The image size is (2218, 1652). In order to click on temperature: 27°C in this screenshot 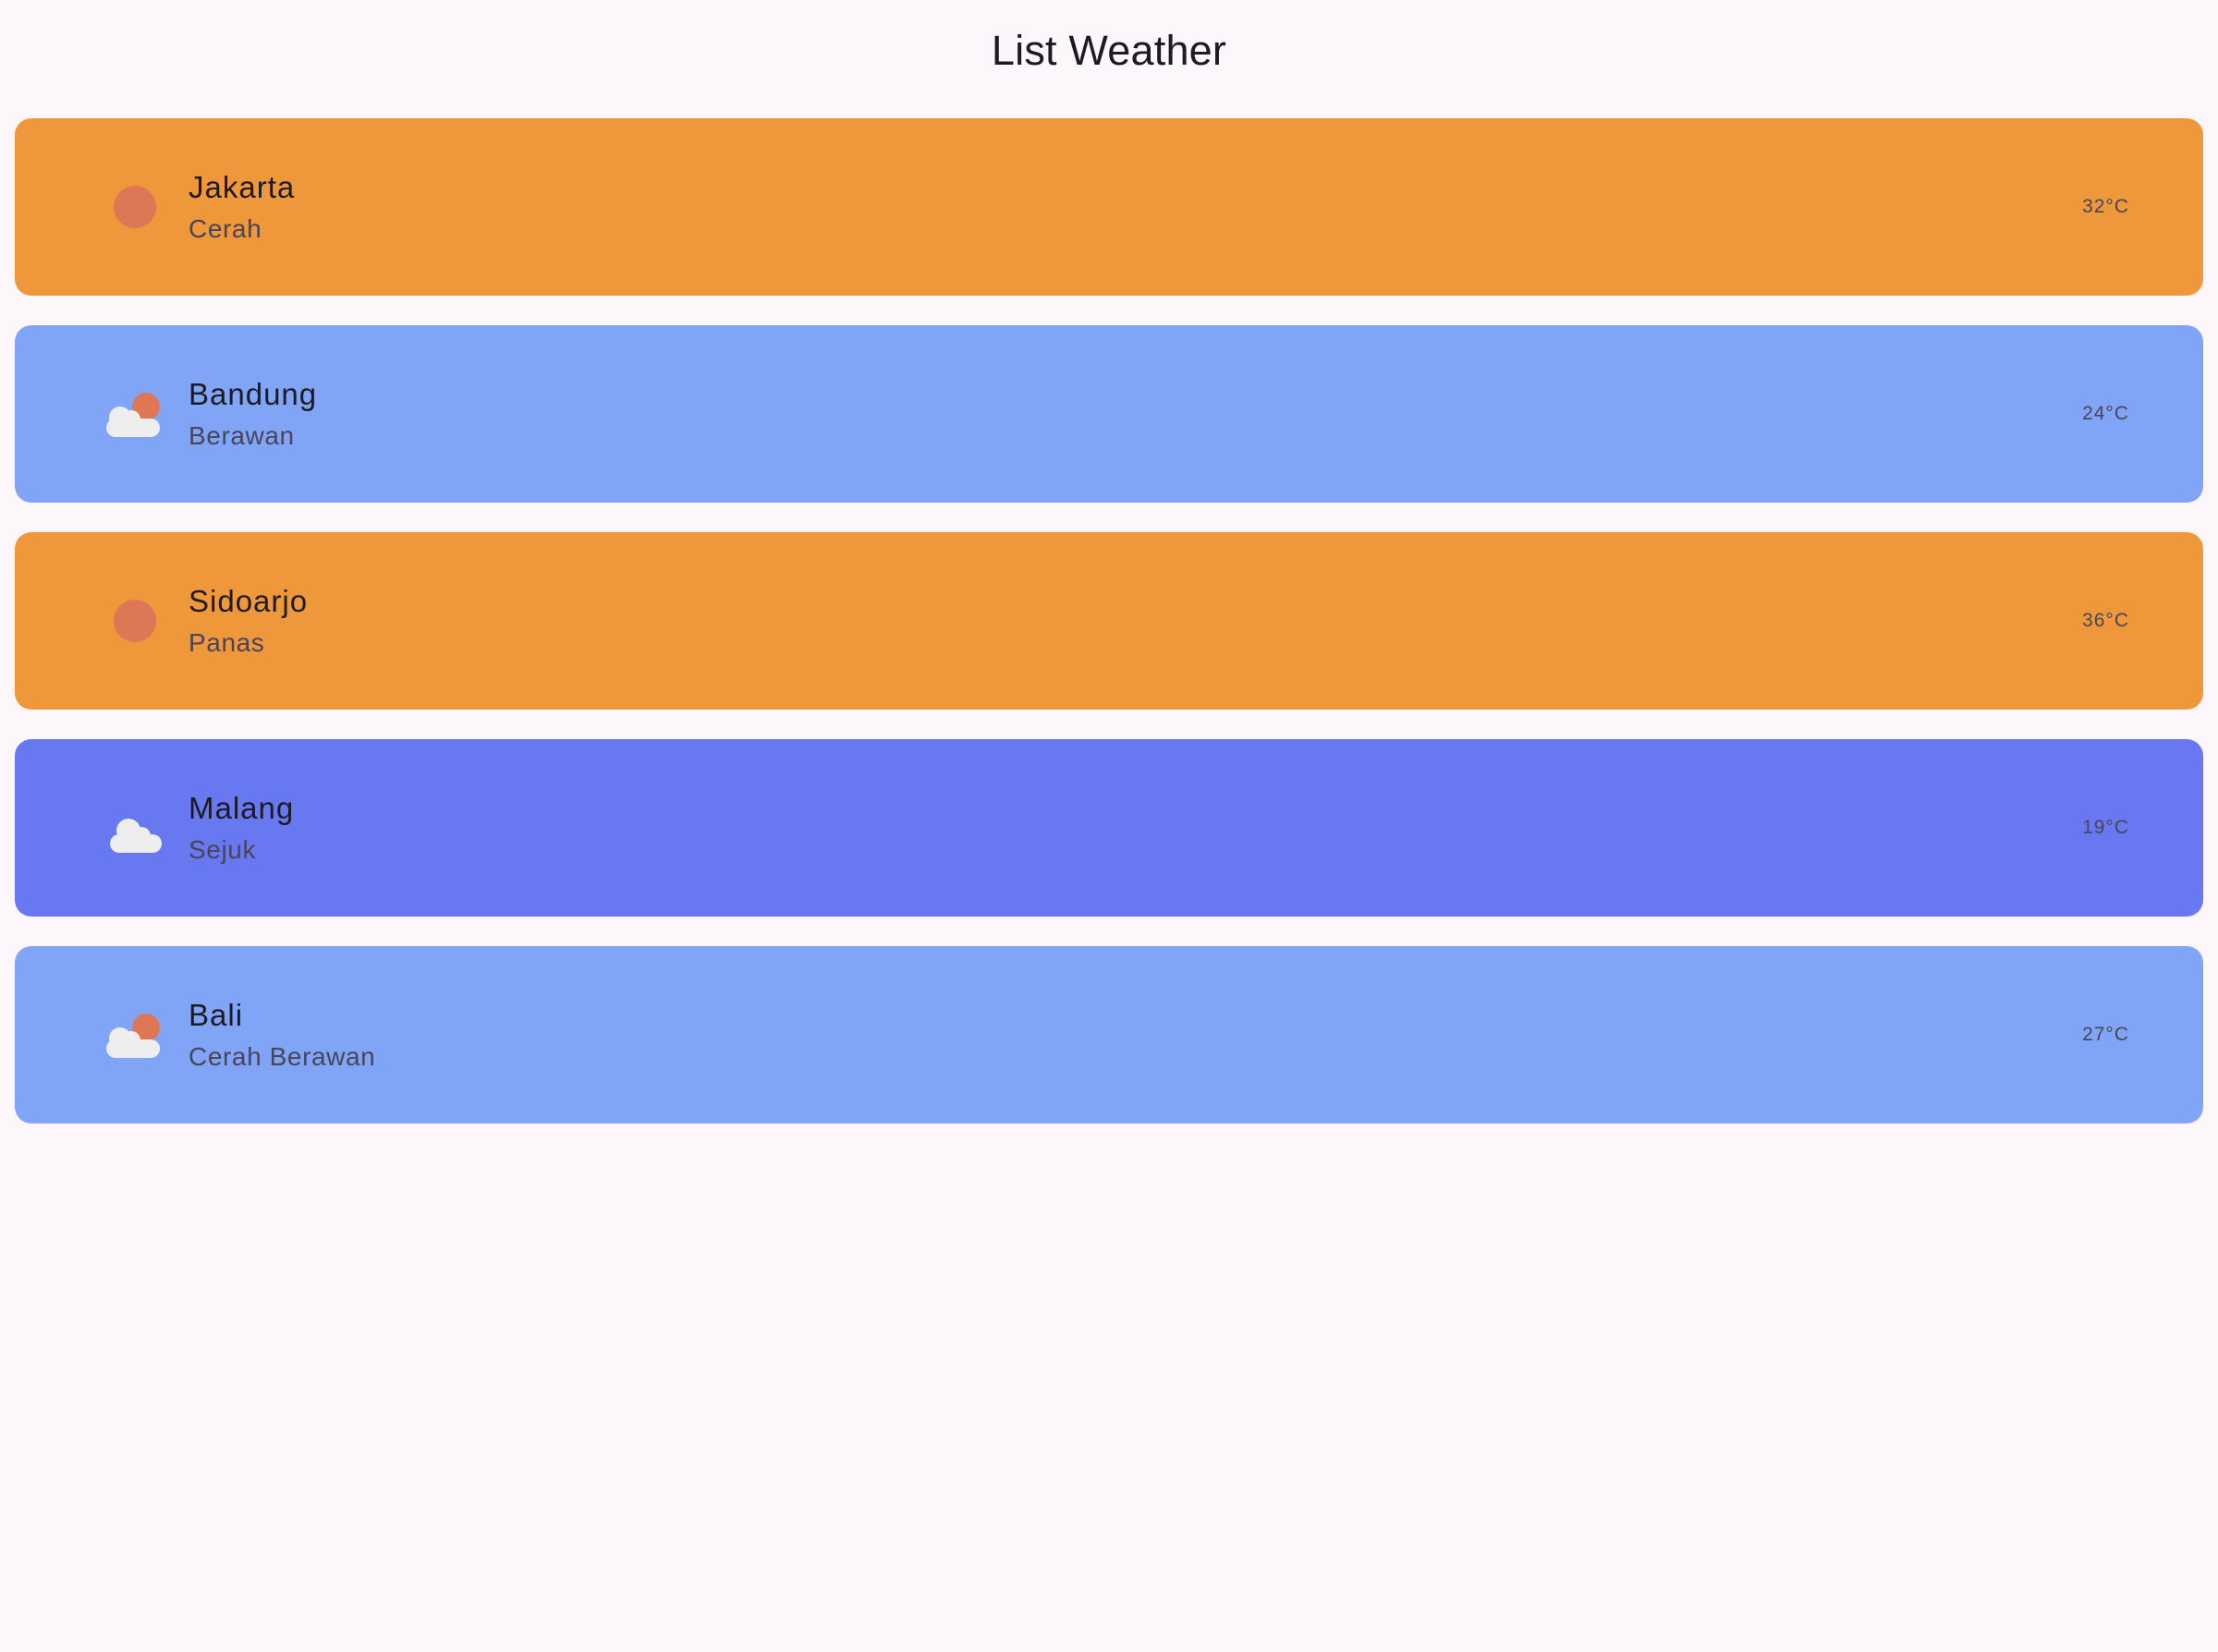, I will do `click(2105, 1034)`.